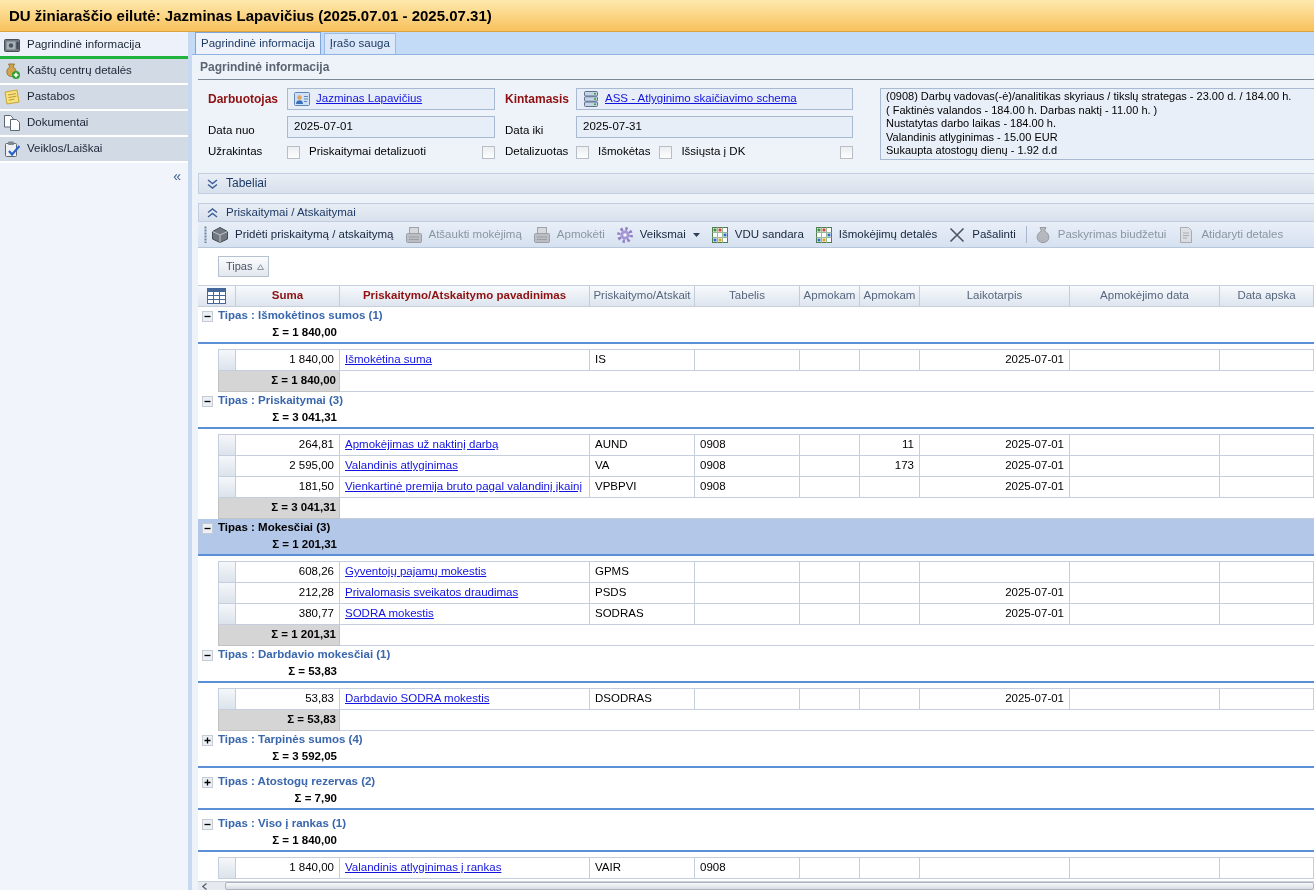 This screenshot has height=890, width=1314. I want to click on sidebar-item: Dokumentai, so click(94, 124).